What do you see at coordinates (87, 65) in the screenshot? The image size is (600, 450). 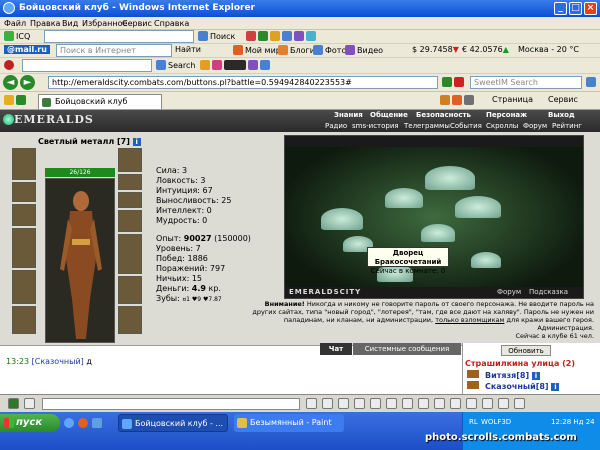 I see `toolbar3-input` at bounding box center [87, 65].